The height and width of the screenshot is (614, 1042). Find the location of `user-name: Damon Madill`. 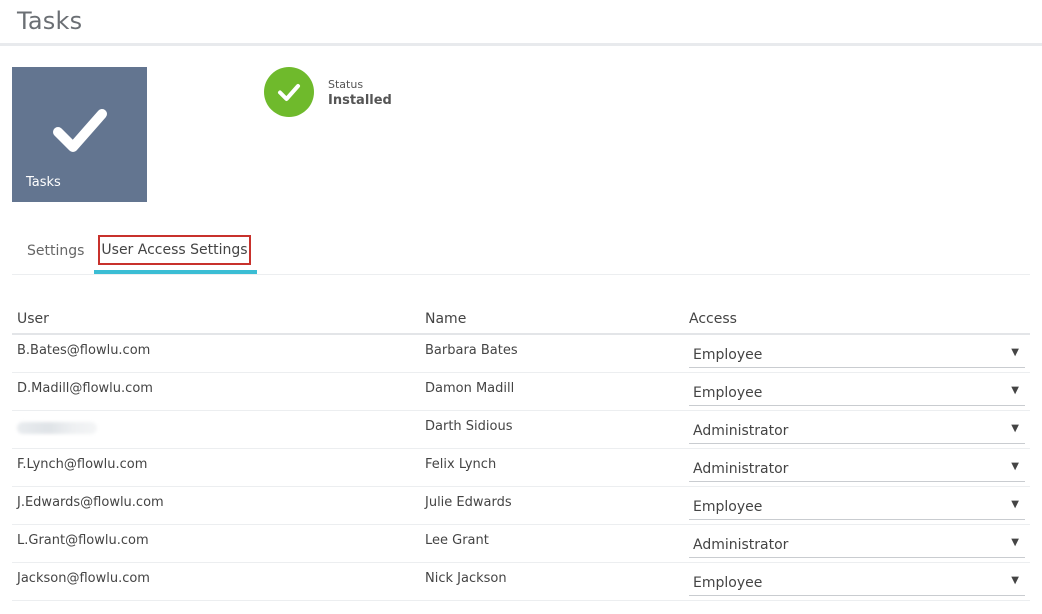

user-name: Damon Madill is located at coordinates (470, 388).